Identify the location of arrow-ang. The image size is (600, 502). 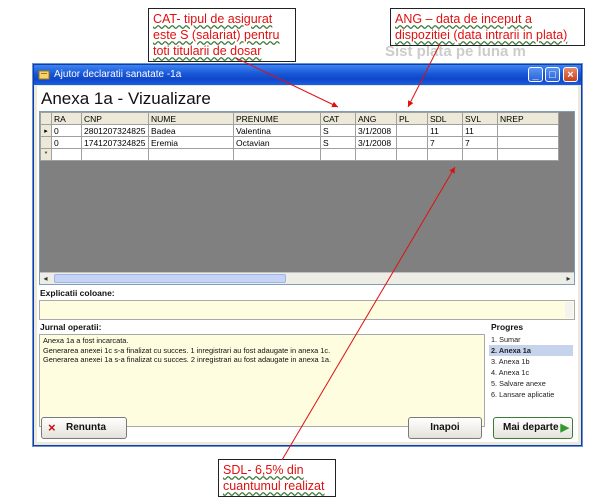
(424, 75).